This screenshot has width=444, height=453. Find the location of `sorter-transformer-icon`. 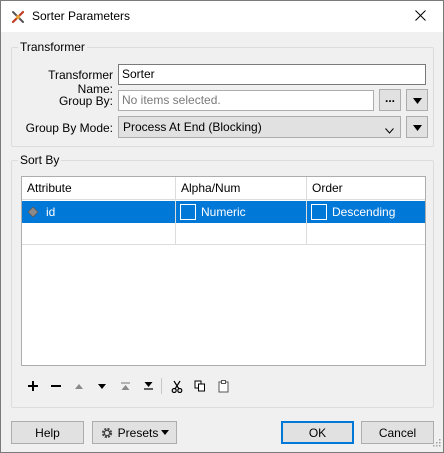

sorter-transformer-icon is located at coordinates (18, 17).